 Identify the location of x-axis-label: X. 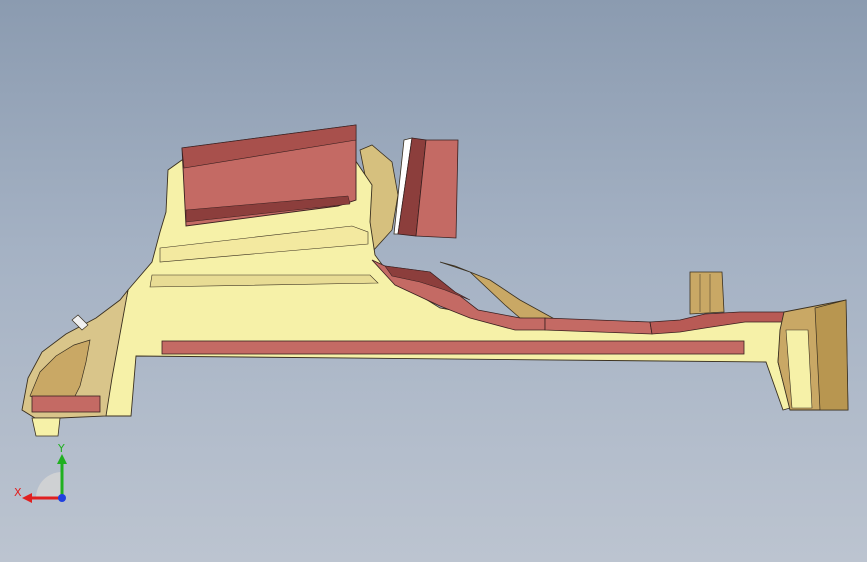
(18, 492).